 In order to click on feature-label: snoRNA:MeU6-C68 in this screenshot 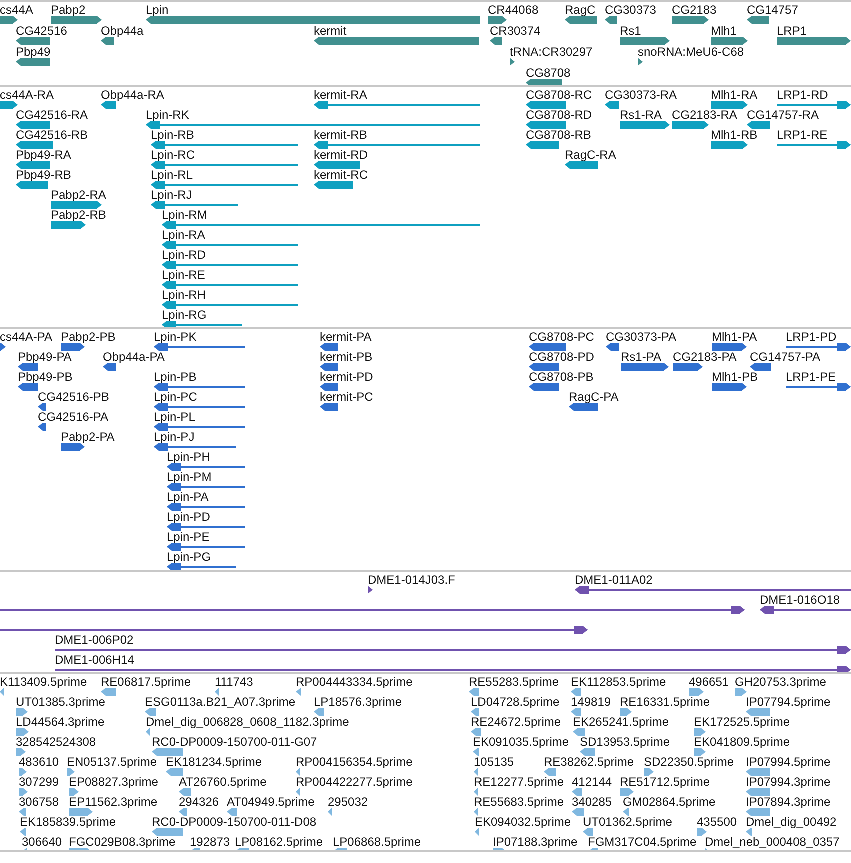, I will do `click(691, 52)`.